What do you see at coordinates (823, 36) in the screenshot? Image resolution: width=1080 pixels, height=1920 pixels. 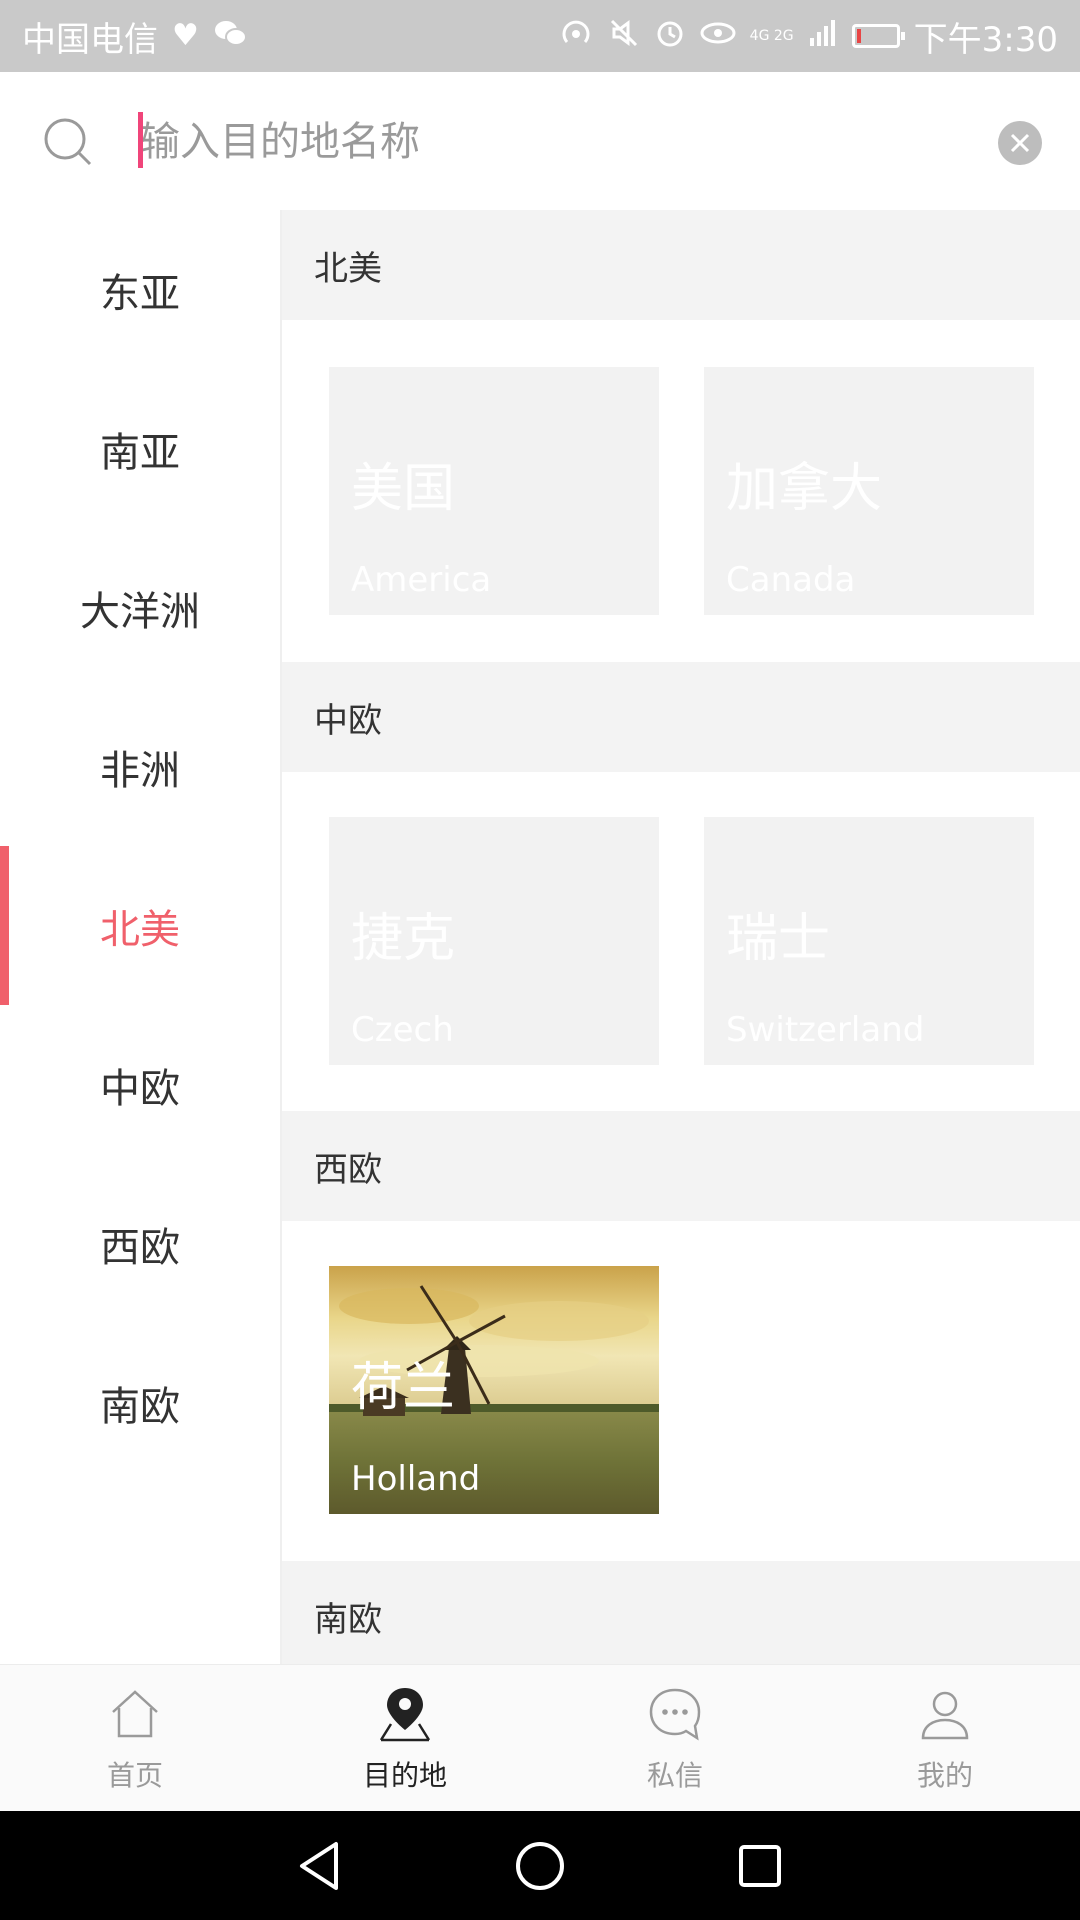 I see `signal-icon` at bounding box center [823, 36].